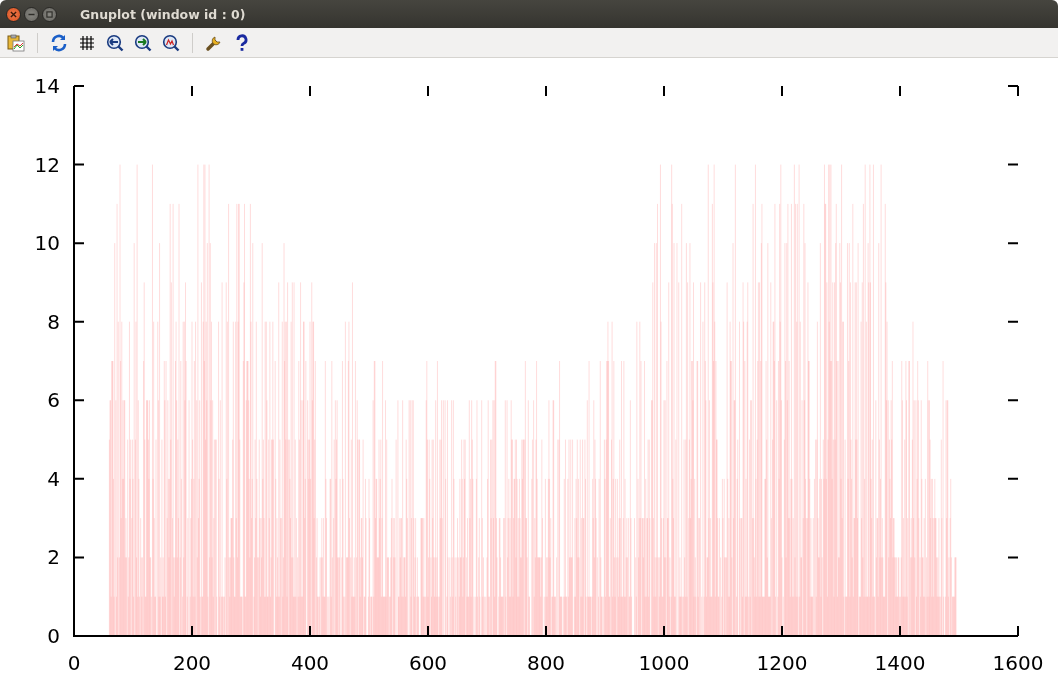 This screenshot has height=693, width=1058. I want to click on clipboard-icon, so click(16, 42).